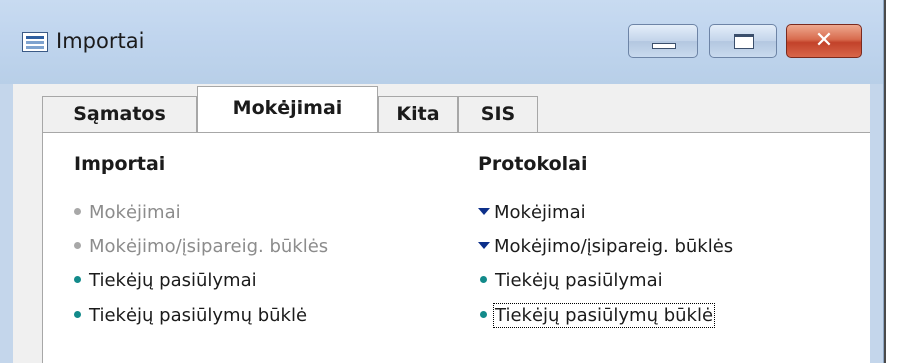 The width and height of the screenshot is (913, 363). Describe the element at coordinates (533, 164) in the screenshot. I see `protokolai-heading: Protokolai` at that location.